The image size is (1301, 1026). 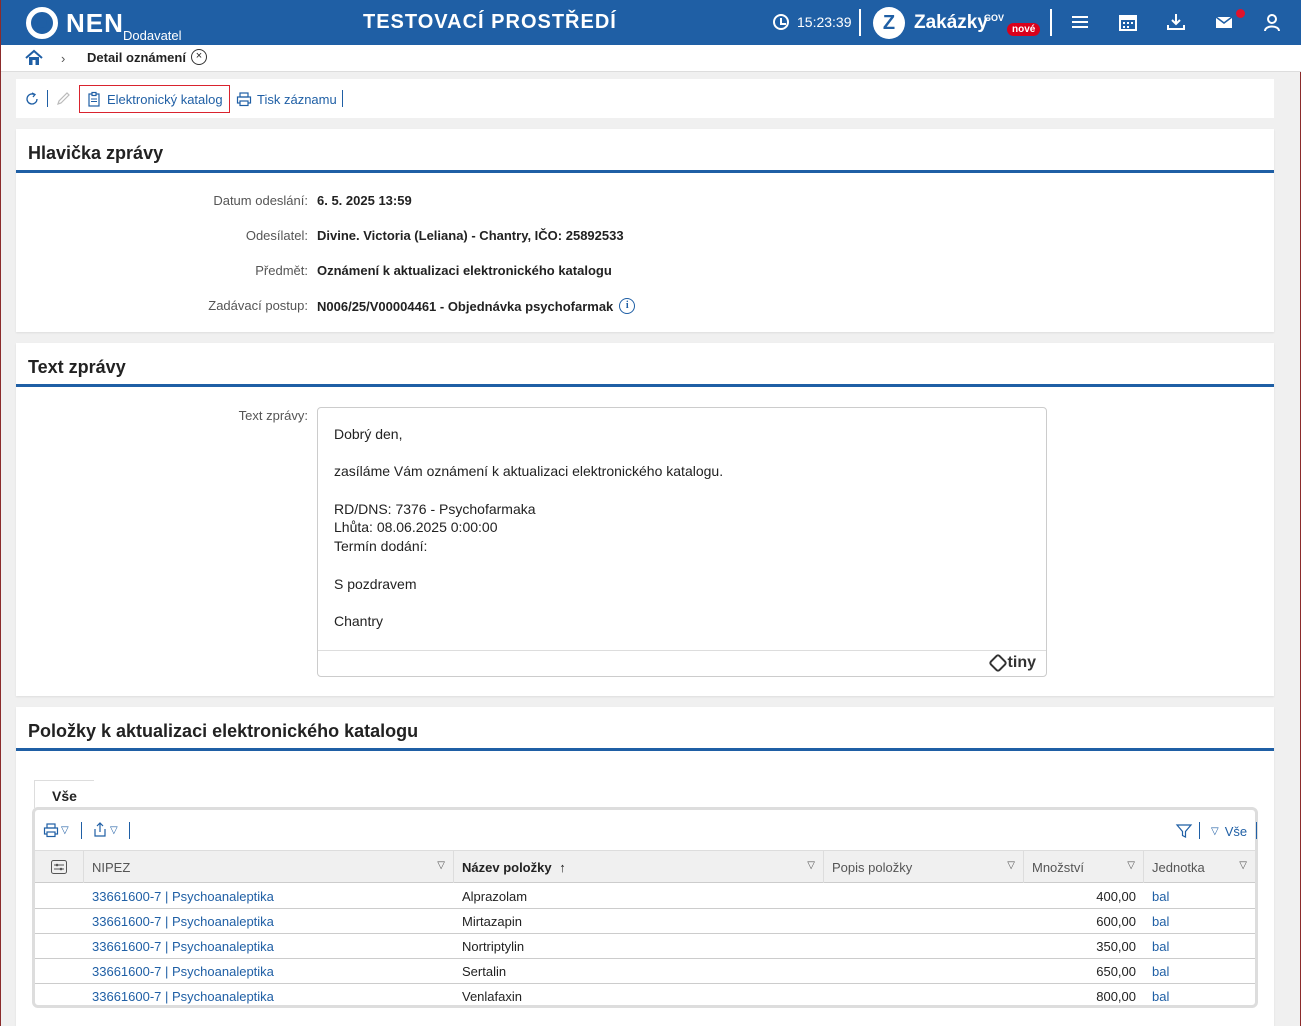 What do you see at coordinates (645, 365) in the screenshot?
I see `panel-title: Text zprávy` at bounding box center [645, 365].